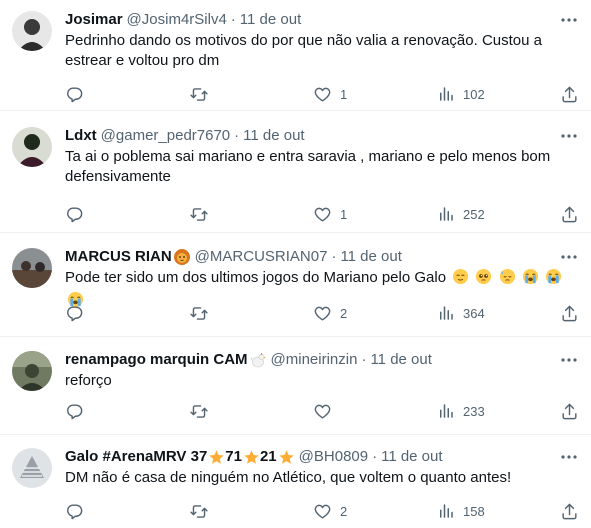 This screenshot has width=591, height=528. I want to click on user-handle: @mineirinzin, so click(314, 360).